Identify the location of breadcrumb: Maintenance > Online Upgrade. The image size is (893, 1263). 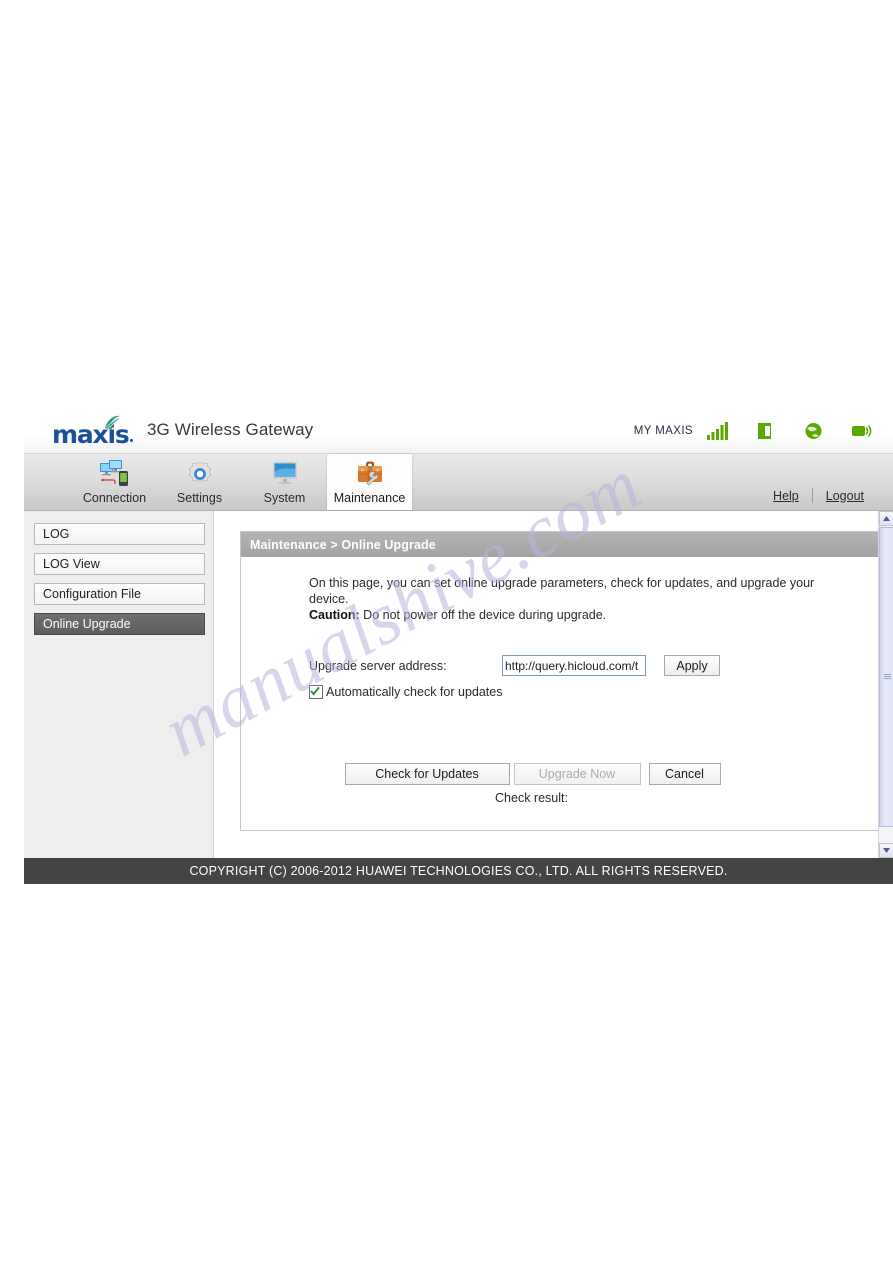
(565, 544).